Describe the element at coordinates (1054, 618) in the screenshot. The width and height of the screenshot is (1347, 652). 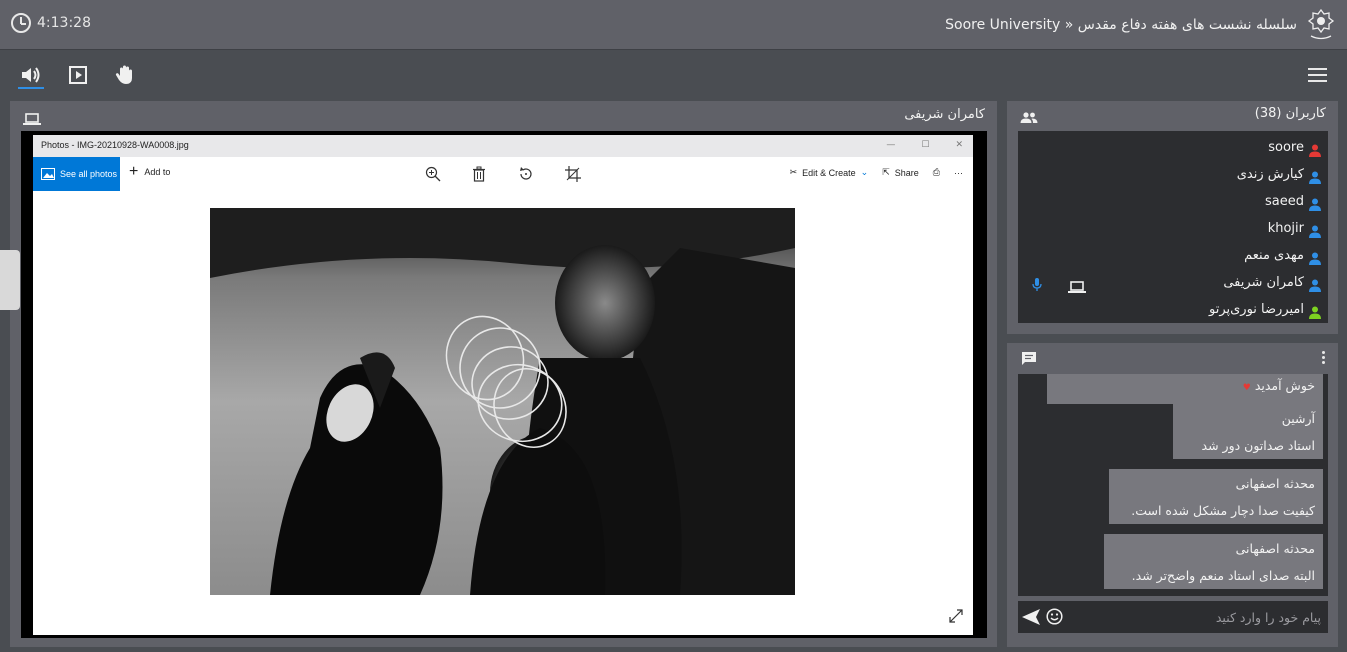
I see `emoji-icon` at that location.